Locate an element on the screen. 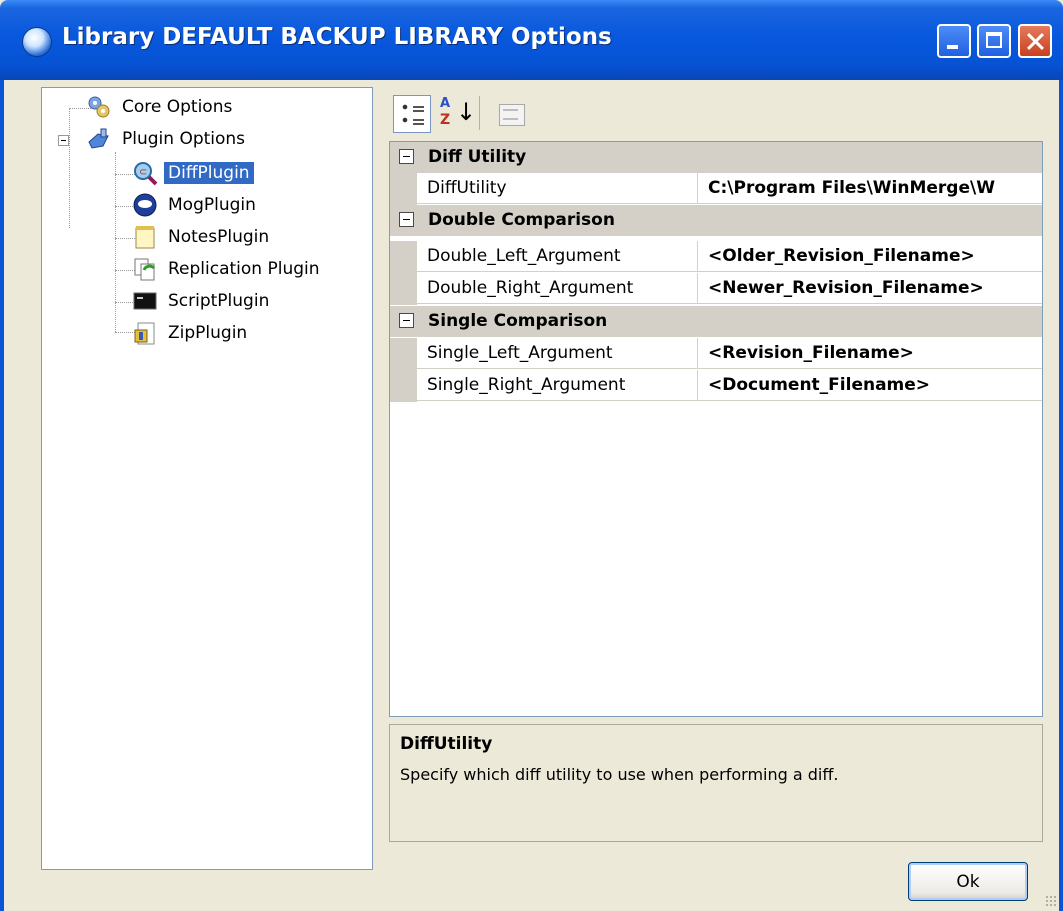 This screenshot has width=1063, height=911. help-title: DiffUtility is located at coordinates (446, 744).